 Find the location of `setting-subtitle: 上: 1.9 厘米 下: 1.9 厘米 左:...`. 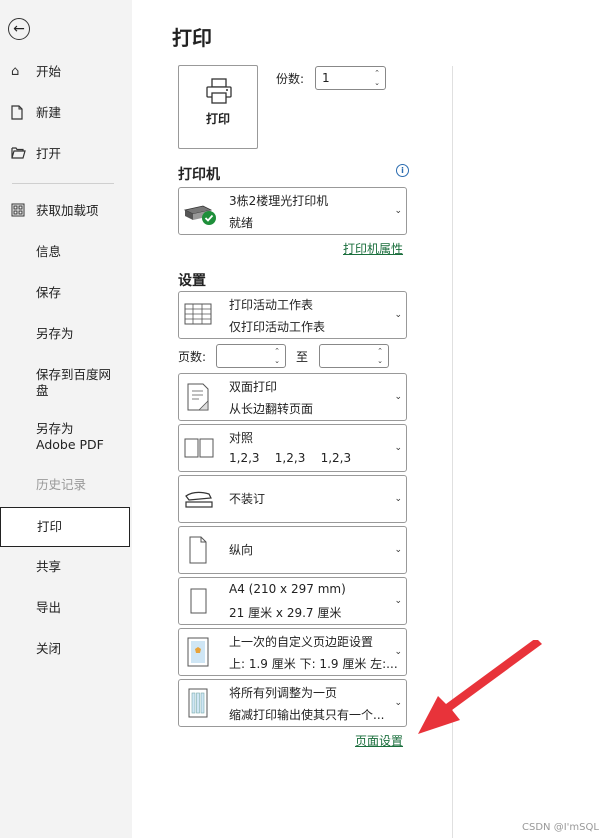

setting-subtitle: 上: 1.9 厘米 下: 1.9 厘米 左:... is located at coordinates (313, 664).